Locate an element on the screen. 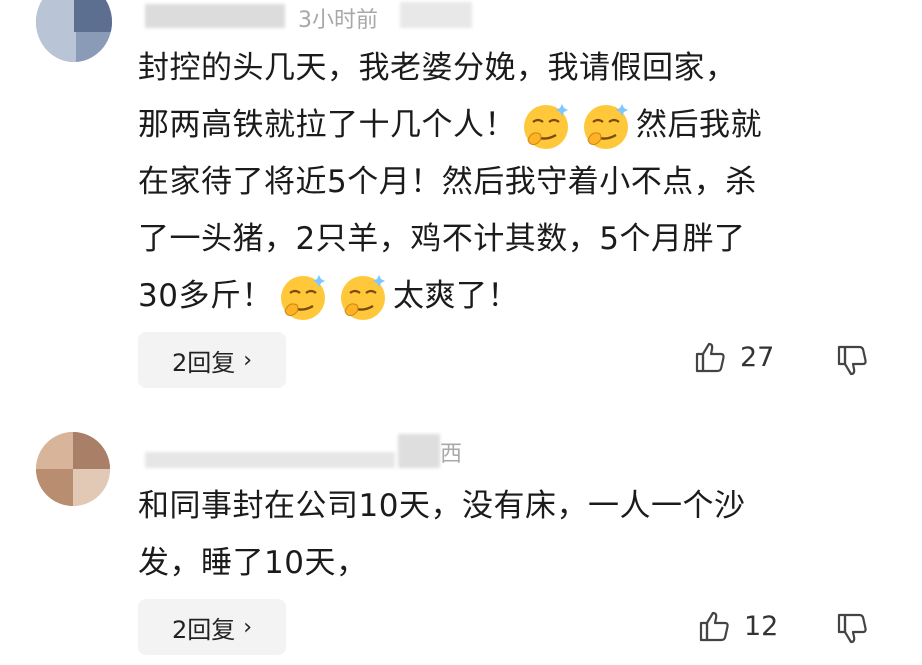 This screenshot has width=922, height=665. comment-text: 封控的头几天，我老婆分娩，我请假回家， is located at coordinates (437, 68).